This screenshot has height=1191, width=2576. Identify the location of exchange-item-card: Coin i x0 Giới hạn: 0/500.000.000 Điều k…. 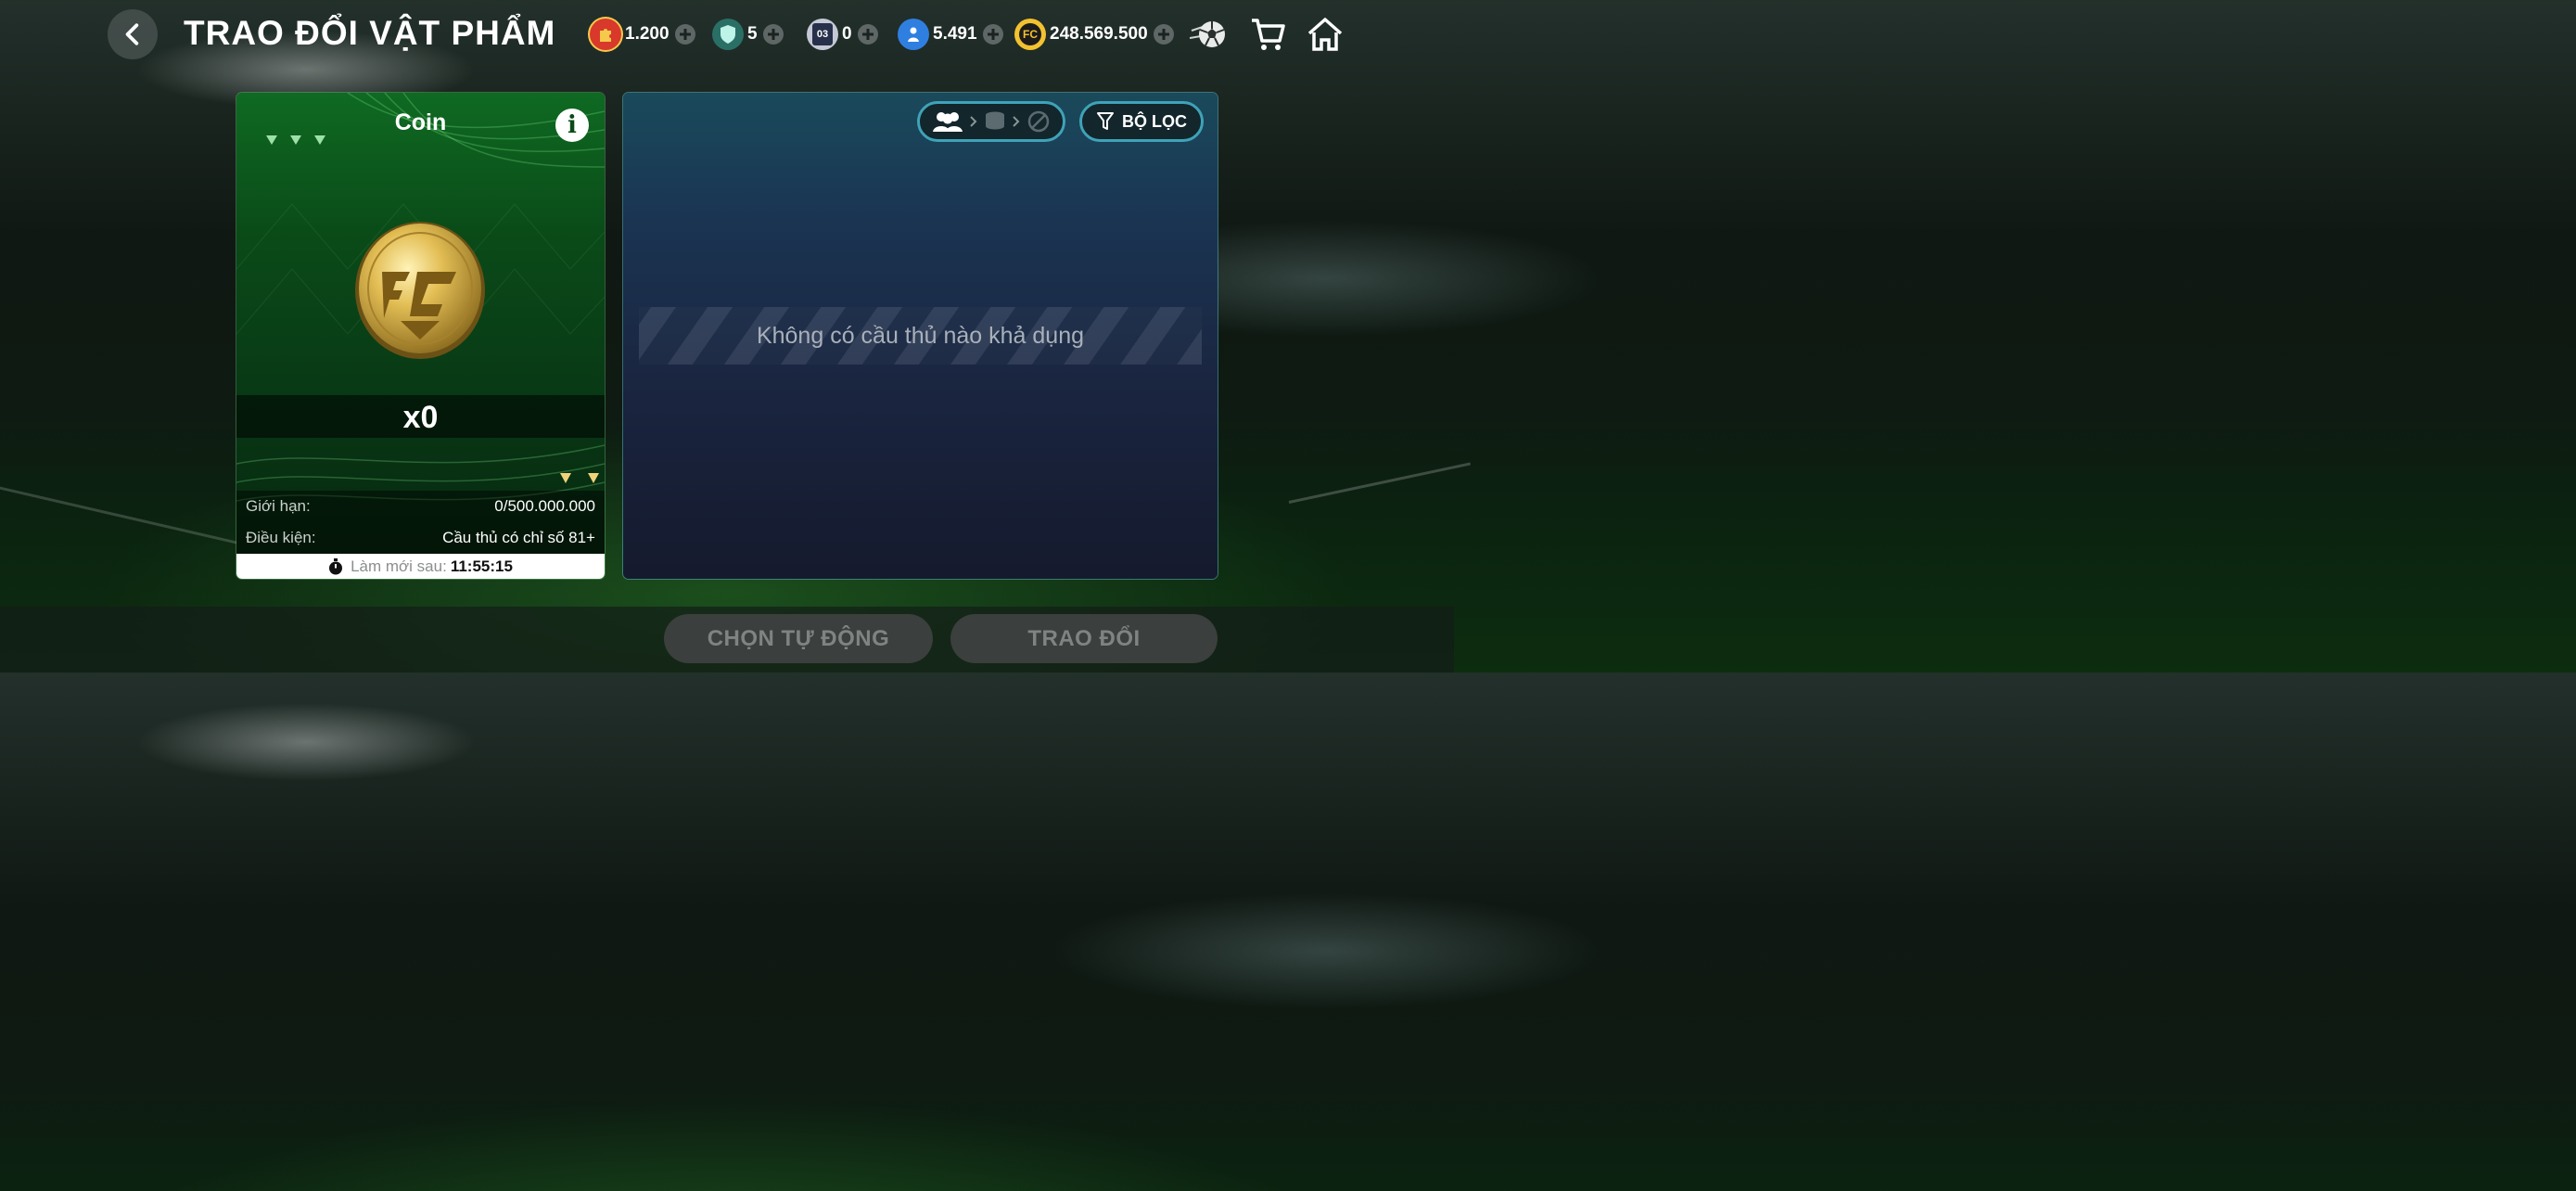
(420, 336).